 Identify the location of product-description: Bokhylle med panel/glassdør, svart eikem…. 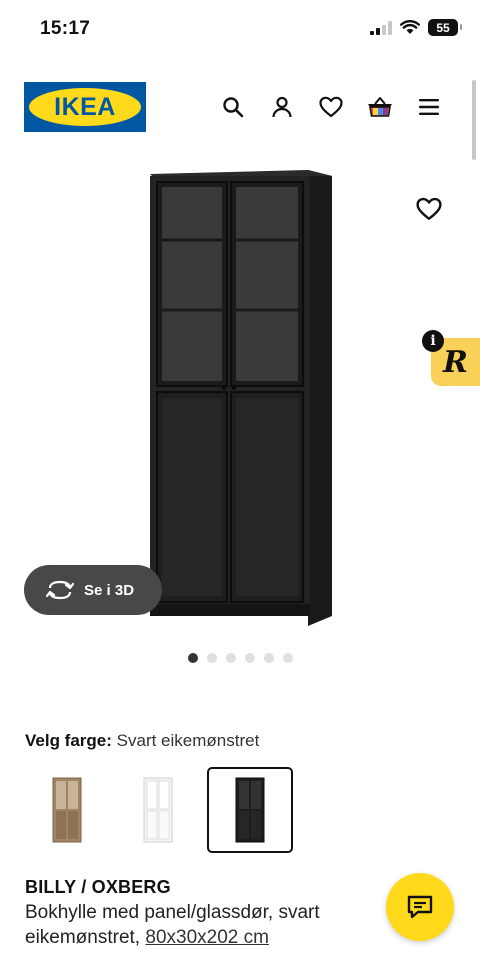
(200, 925).